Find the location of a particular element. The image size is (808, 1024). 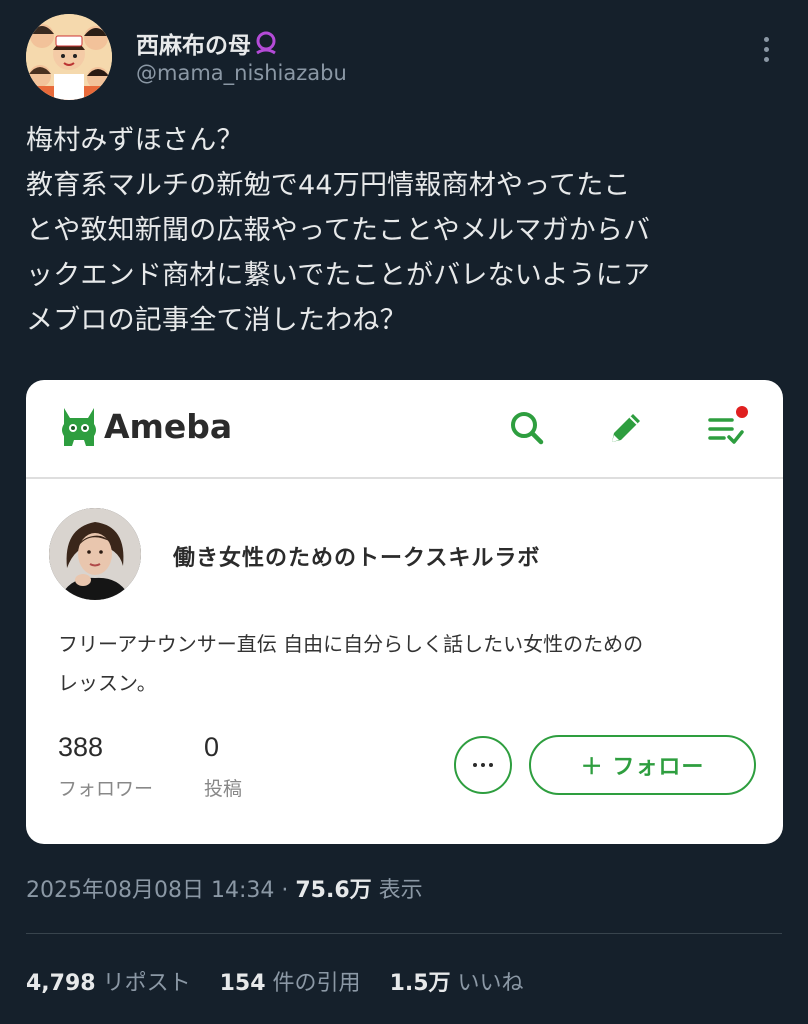

author-display-name: 西麻布の母 is located at coordinates (207, 44).